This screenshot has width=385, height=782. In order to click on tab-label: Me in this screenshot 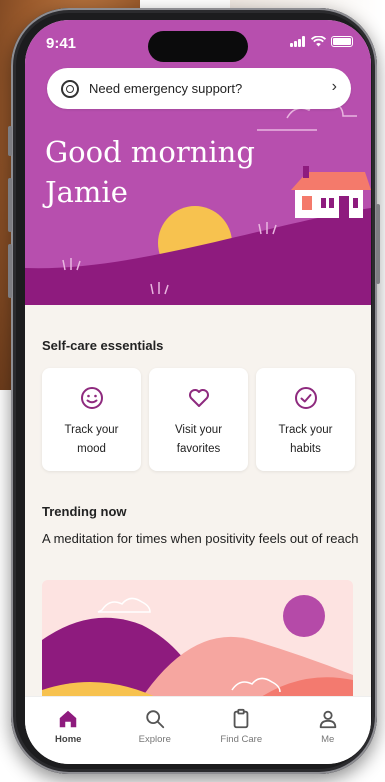, I will do `click(328, 739)`.